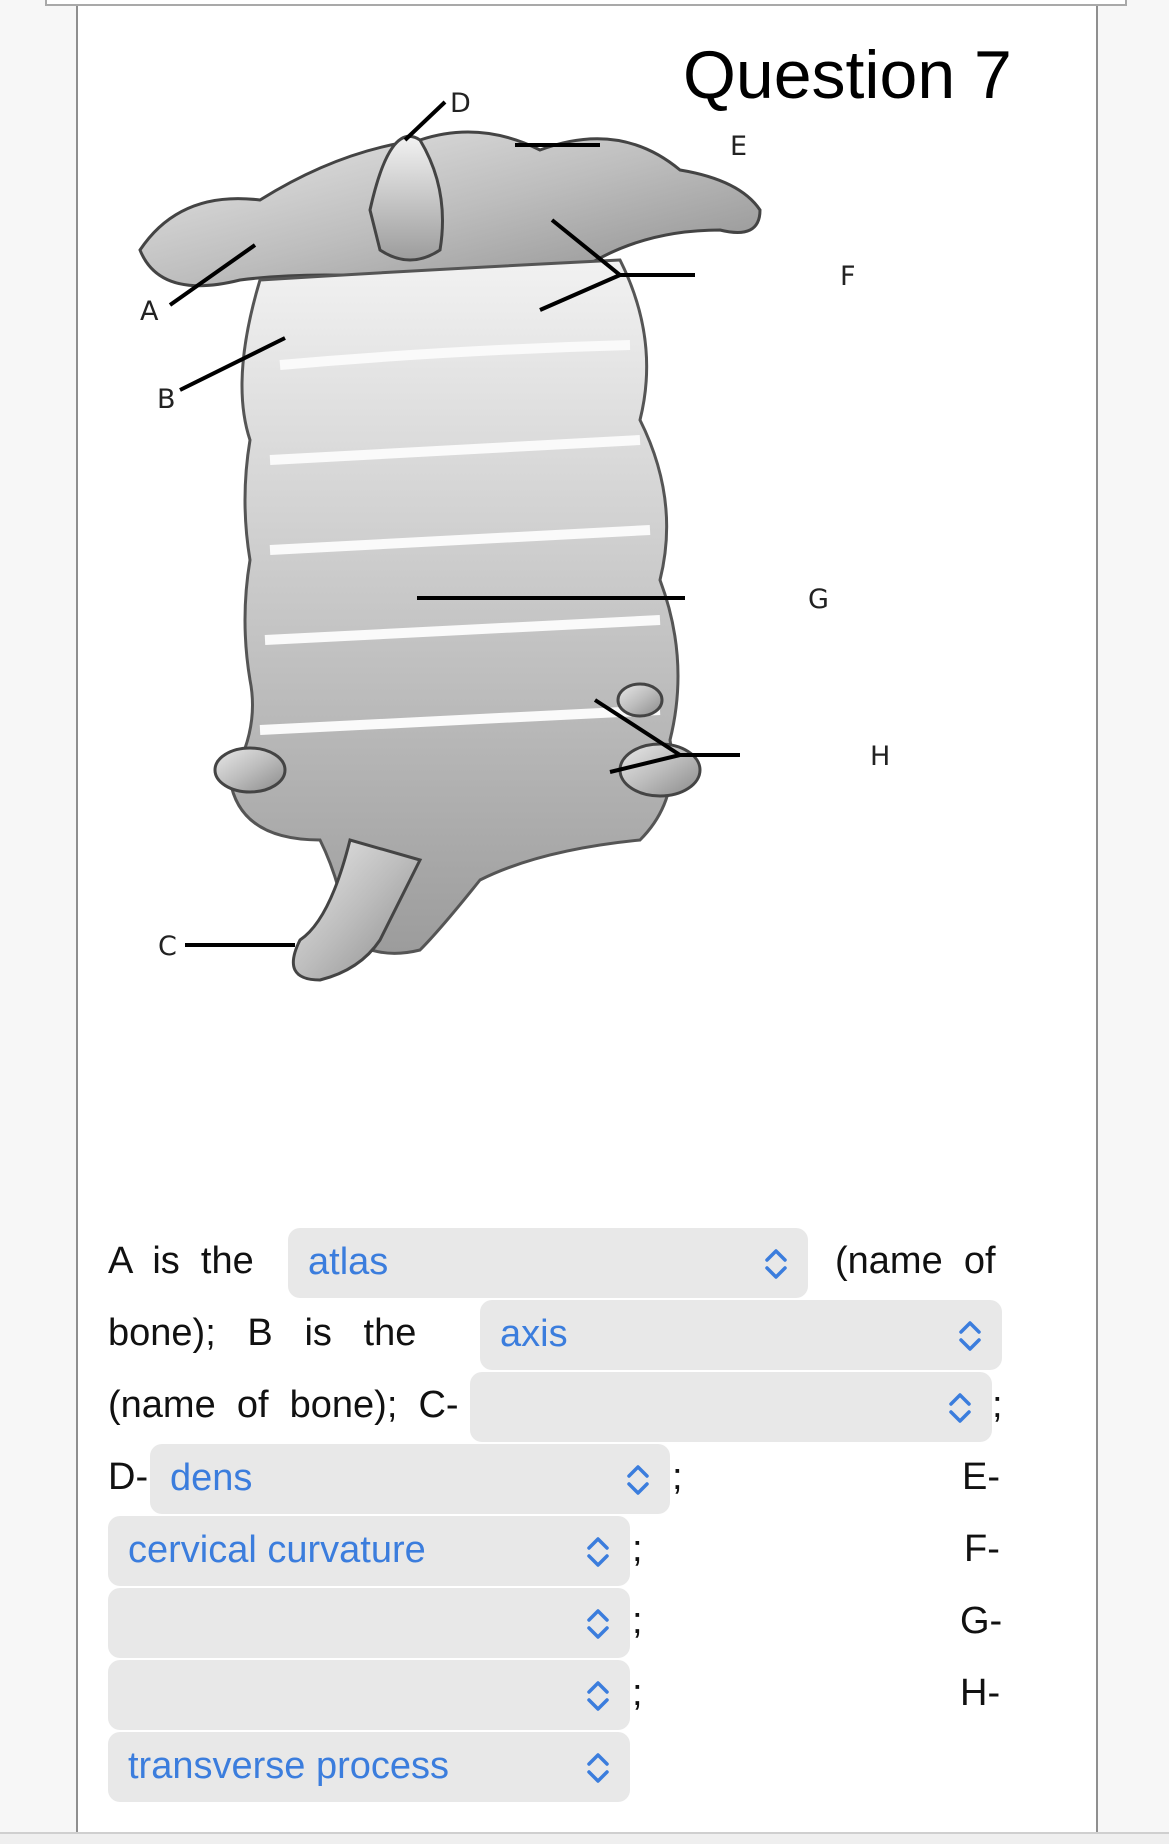 The height and width of the screenshot is (1844, 1169). Describe the element at coordinates (211, 1478) in the screenshot. I see `select-d-value: dens` at that location.